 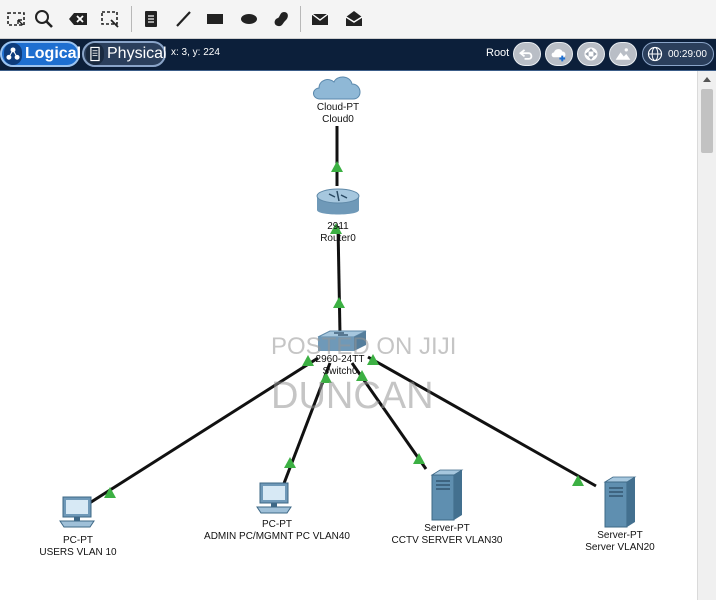 I want to click on draw-ellipse-icon, so click(x=249, y=19).